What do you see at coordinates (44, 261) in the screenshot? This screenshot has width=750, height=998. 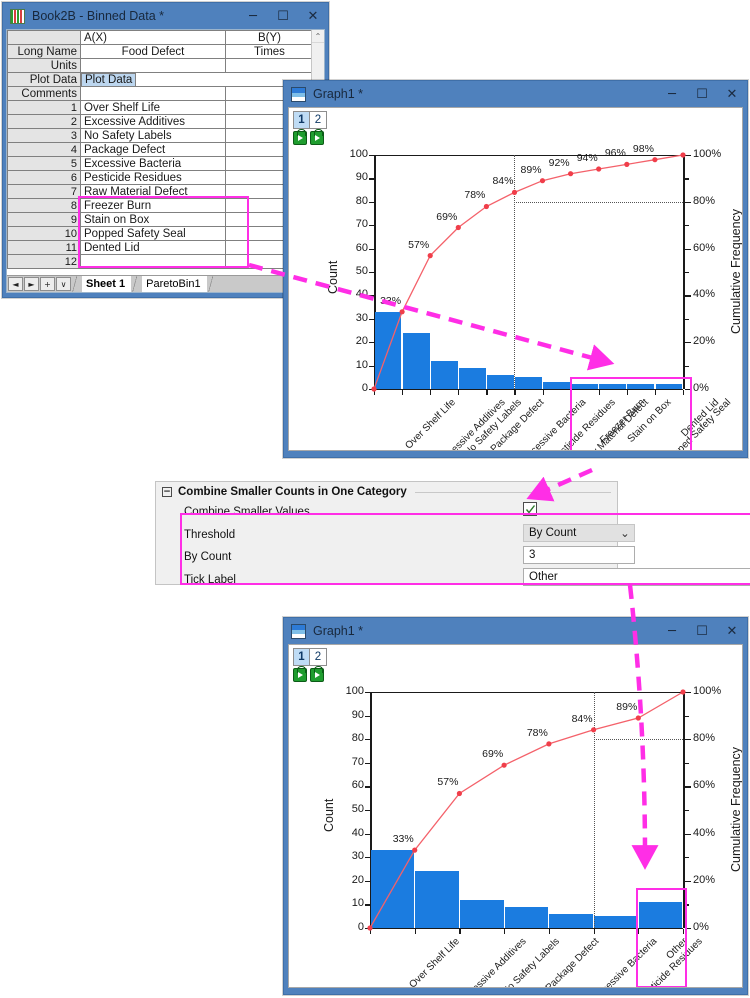 I see `row-number: 12` at bounding box center [44, 261].